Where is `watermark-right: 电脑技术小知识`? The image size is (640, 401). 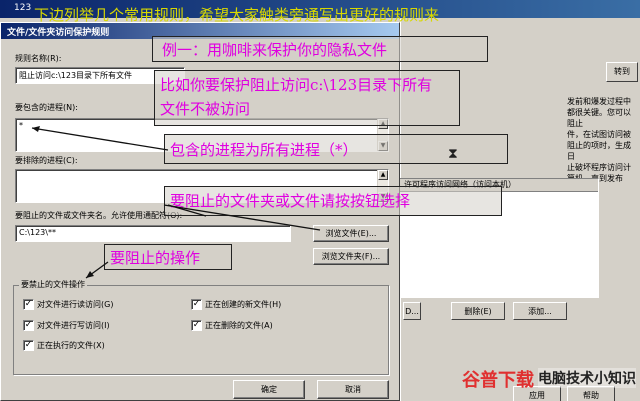 watermark-right: 电脑技术小知识 is located at coordinates (587, 378).